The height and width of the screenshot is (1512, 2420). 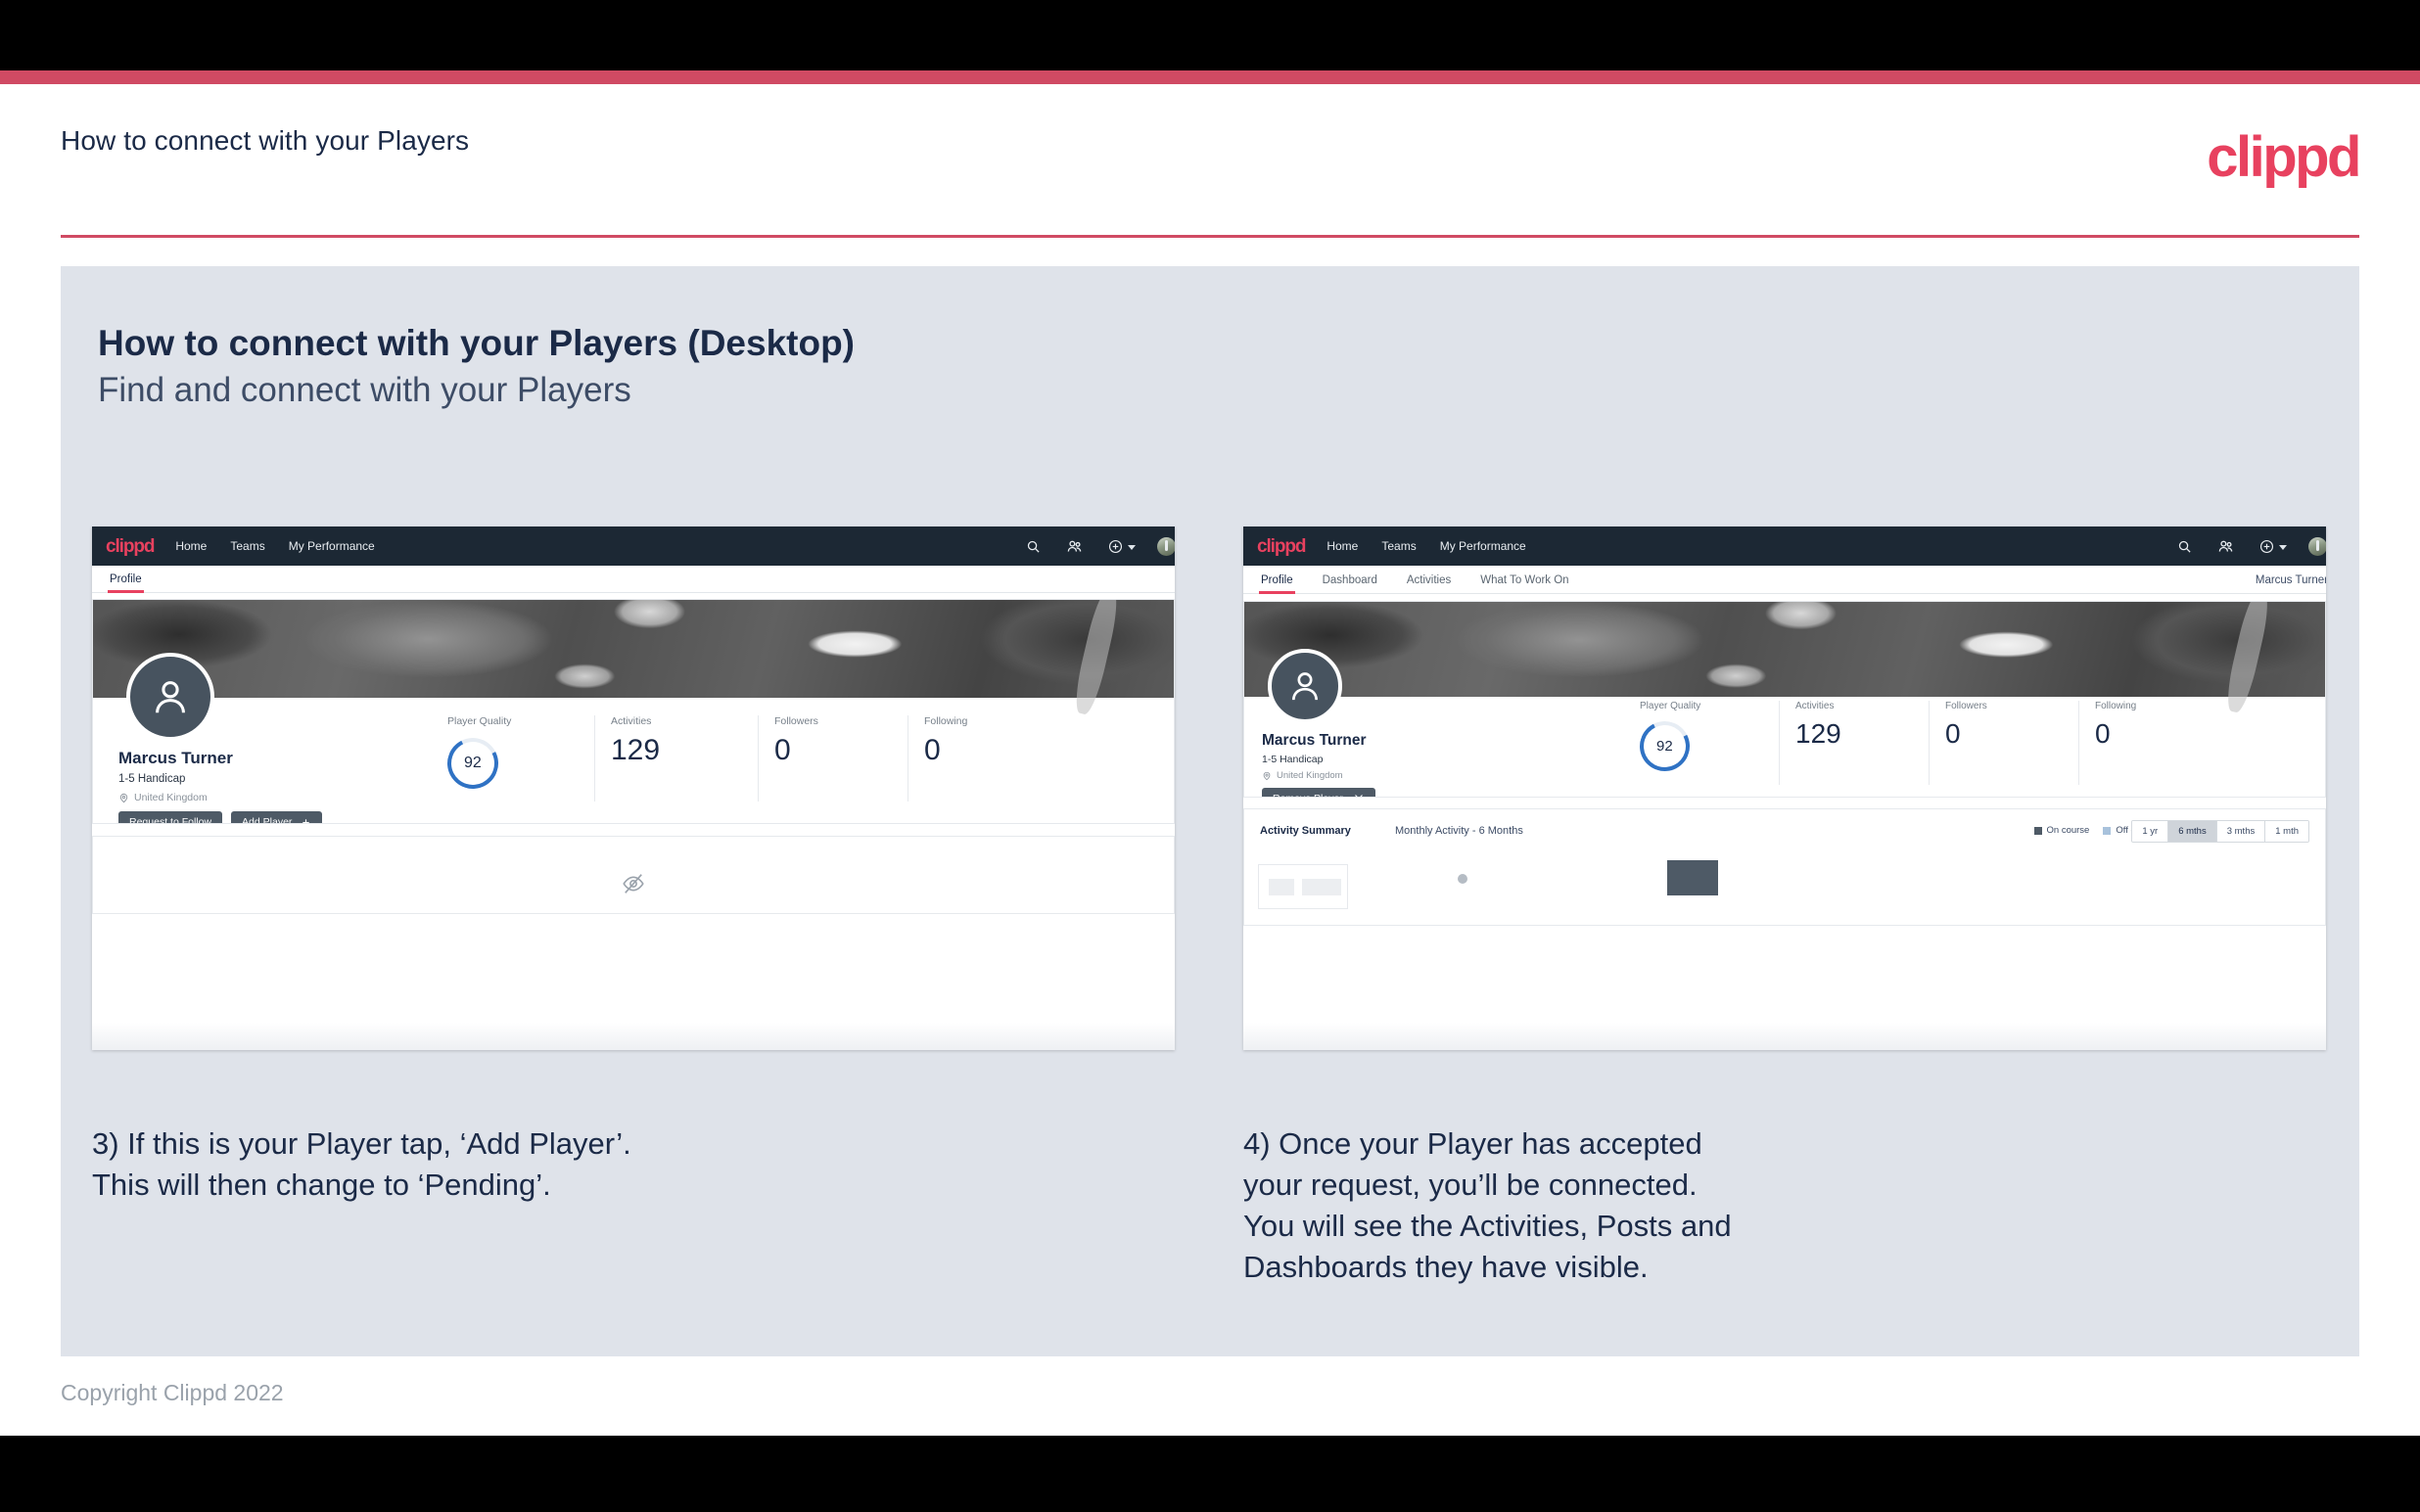 I want to click on header-divider, so click(x=1210, y=236).